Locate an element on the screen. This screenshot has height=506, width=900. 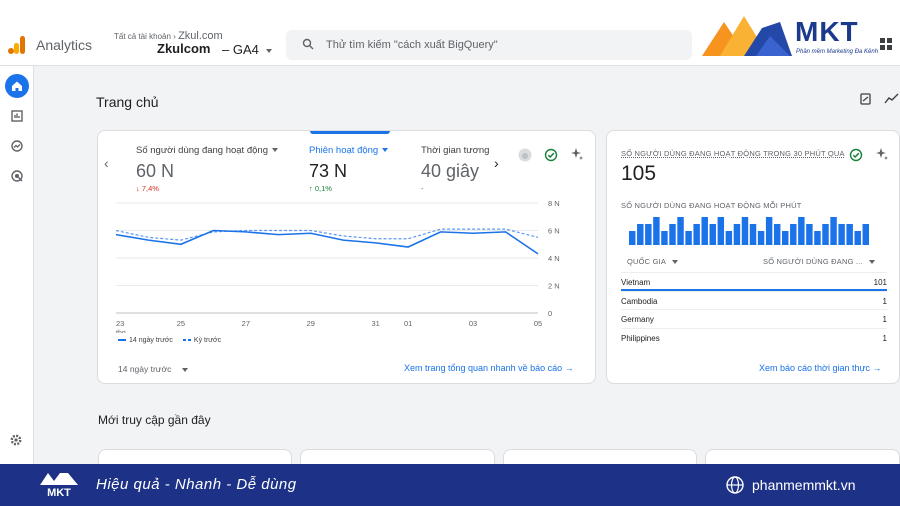
table-row: Germany 1 is located at coordinates (754, 318).